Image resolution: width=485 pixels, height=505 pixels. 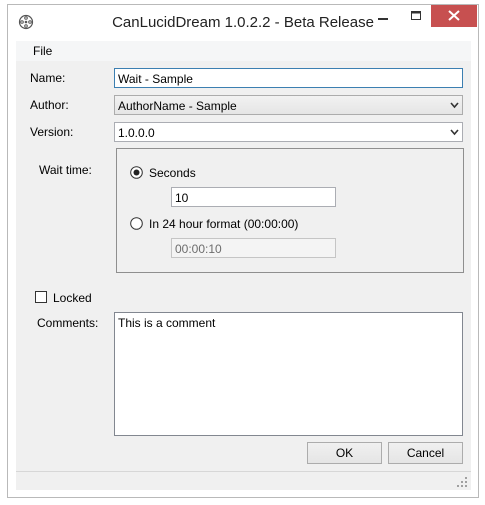 What do you see at coordinates (68, 323) in the screenshot?
I see `comments-label: Comments:` at bounding box center [68, 323].